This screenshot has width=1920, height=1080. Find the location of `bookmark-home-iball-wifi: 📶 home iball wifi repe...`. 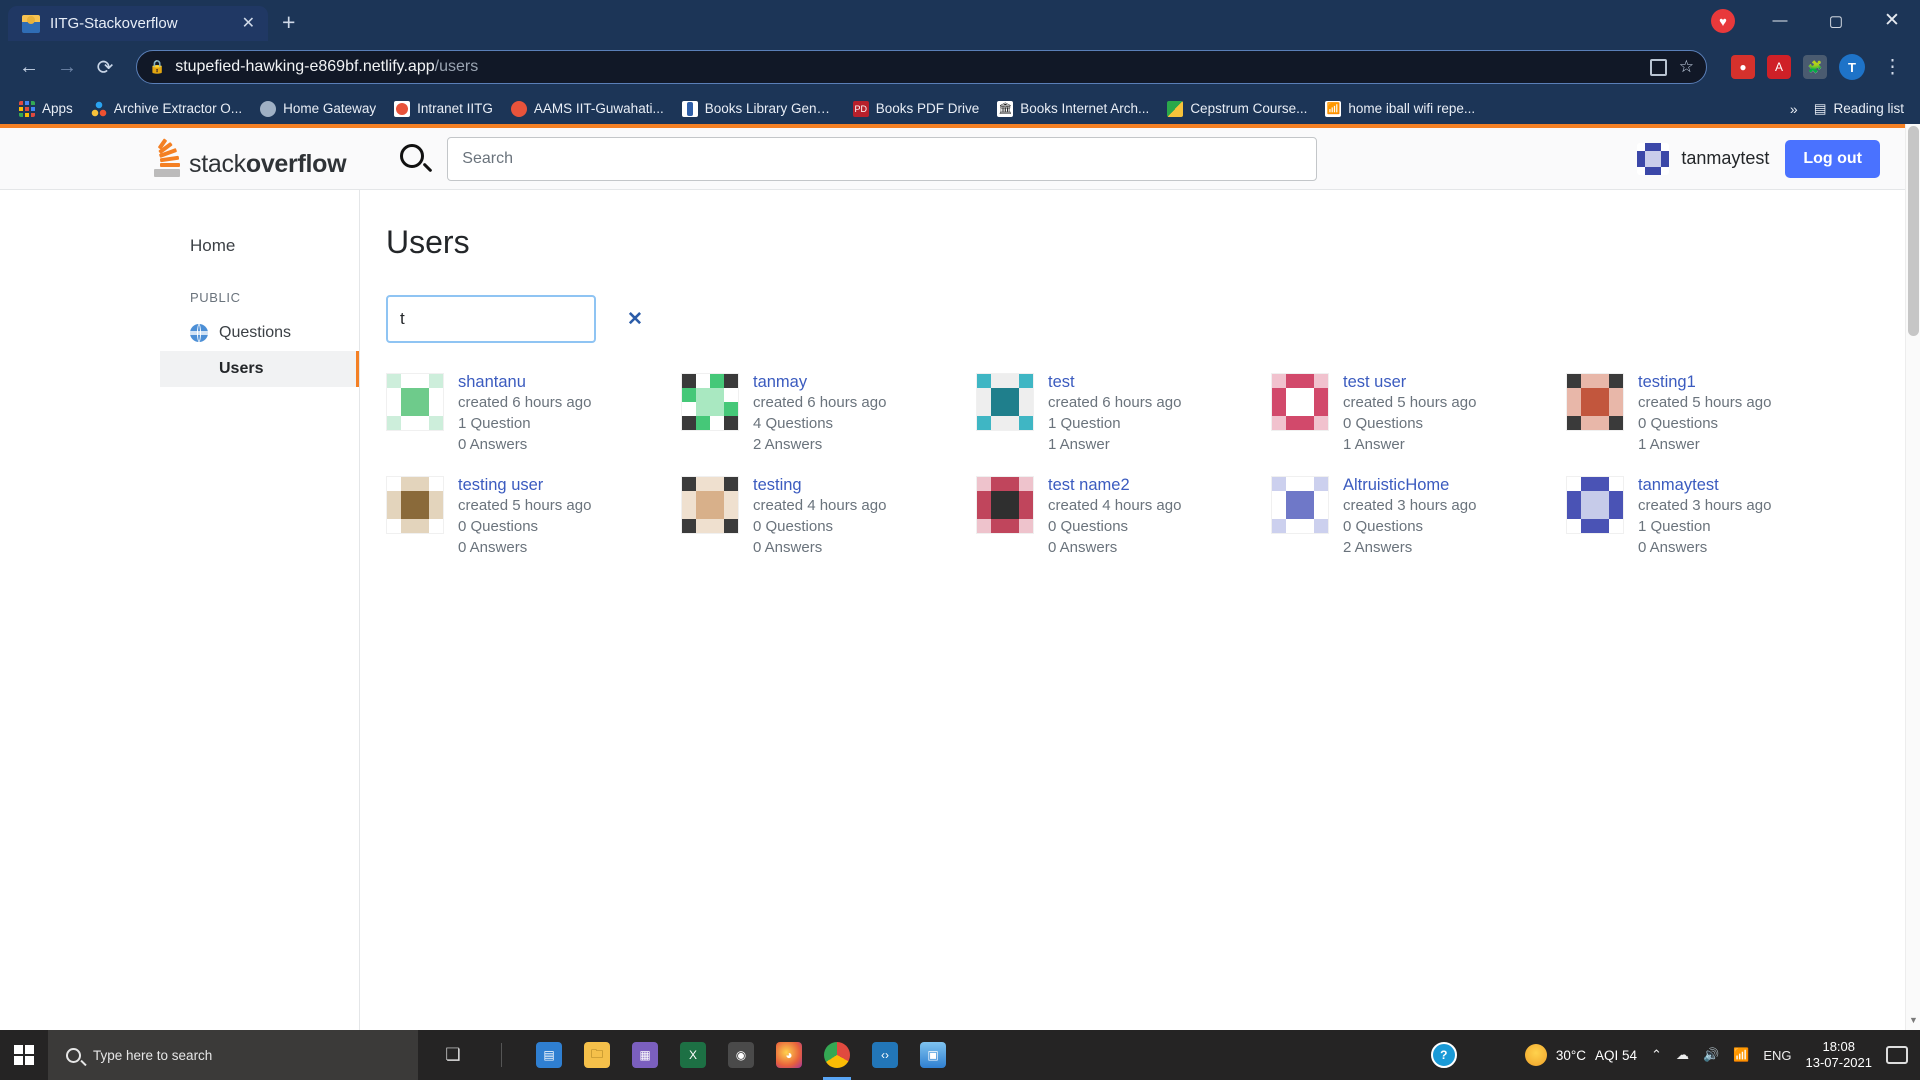

bookmark-home-iball-wifi: 📶 home iball wifi repe... is located at coordinates (1400, 109).